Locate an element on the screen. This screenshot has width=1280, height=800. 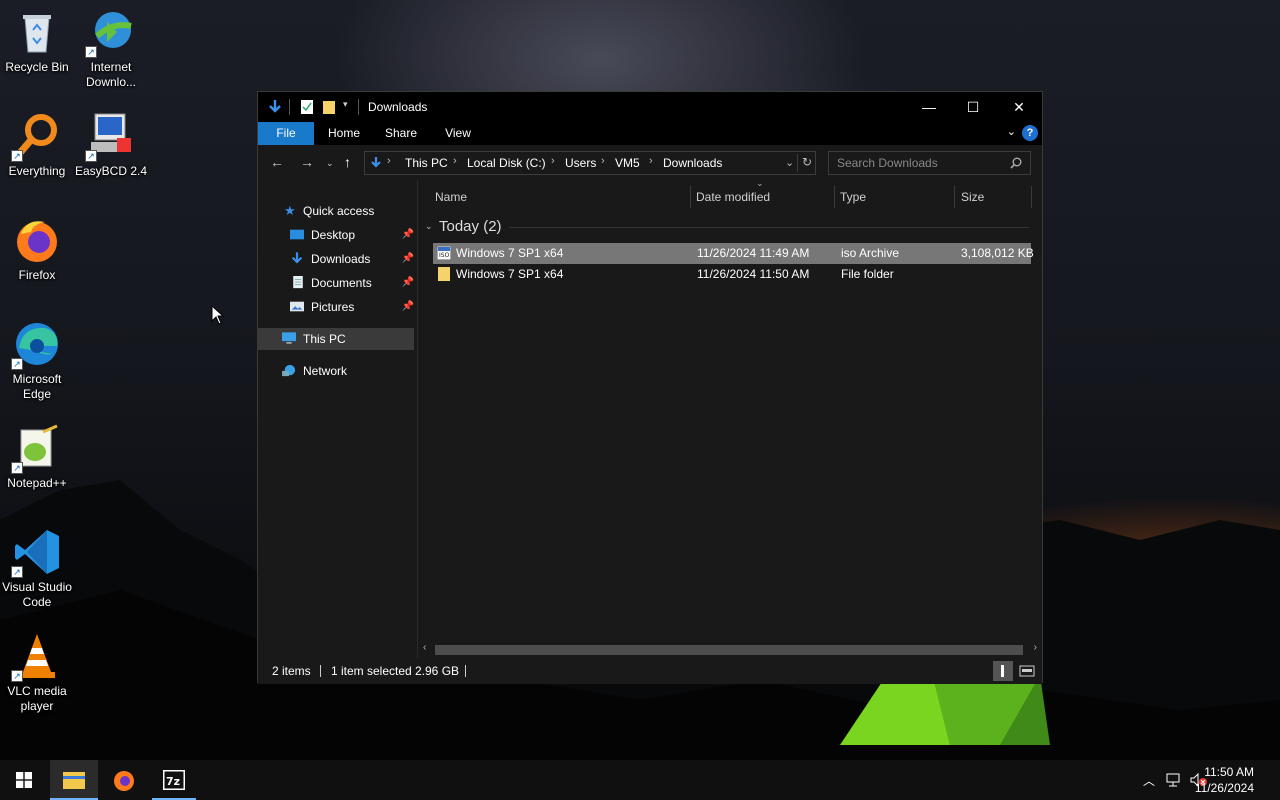
desktop-icon-notepadpp: ↗ Notepad++ is located at coordinates (37, 457).